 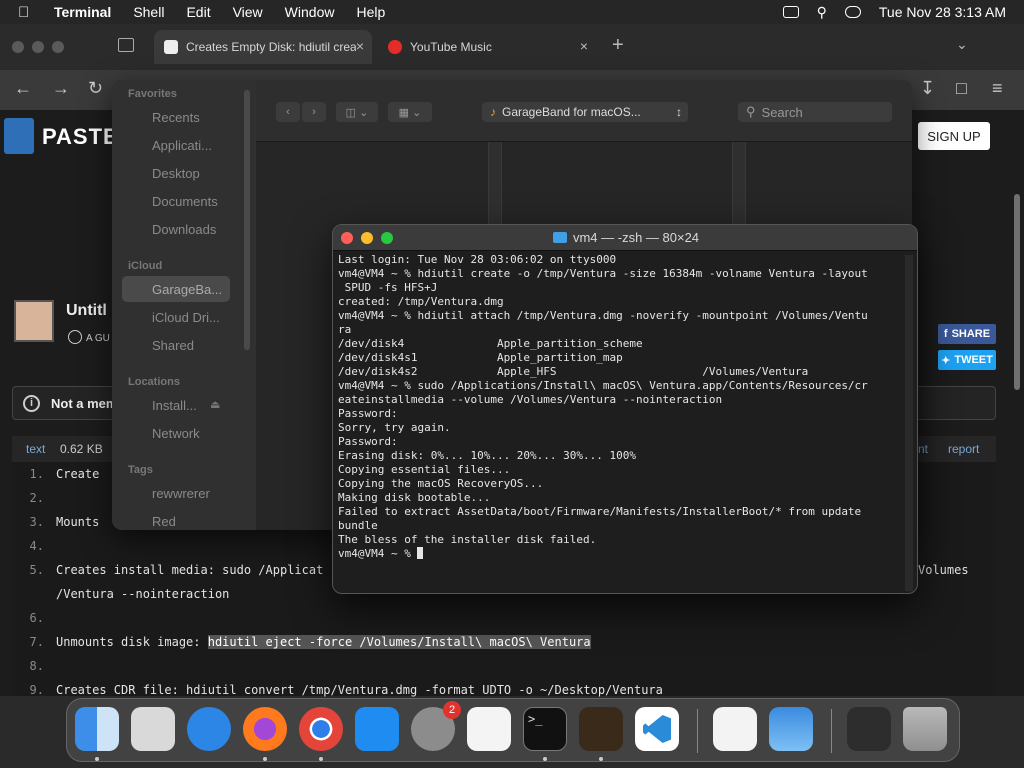 I want to click on control-center-icon, so click(x=852, y=12).